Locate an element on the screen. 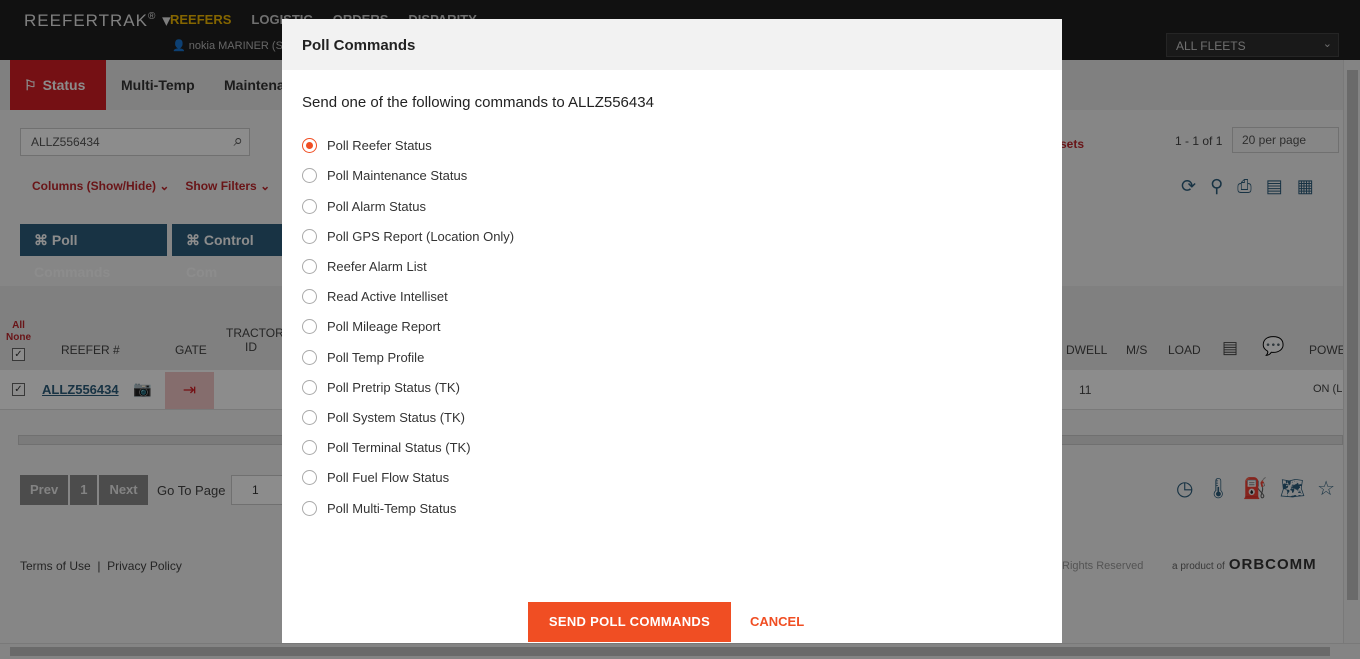 This screenshot has width=1360, height=659. option-poll-gps-report: Poll GPS Report (Location Only) is located at coordinates (408, 236).